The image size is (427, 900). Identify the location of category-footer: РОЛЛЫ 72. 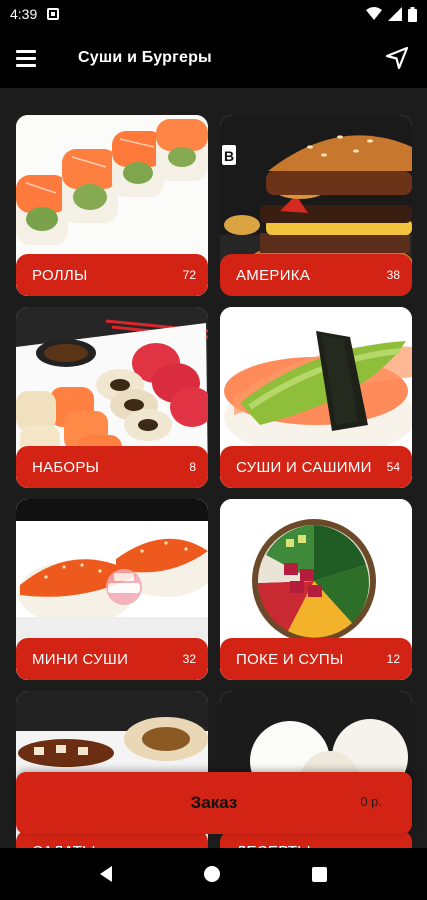
(112, 275).